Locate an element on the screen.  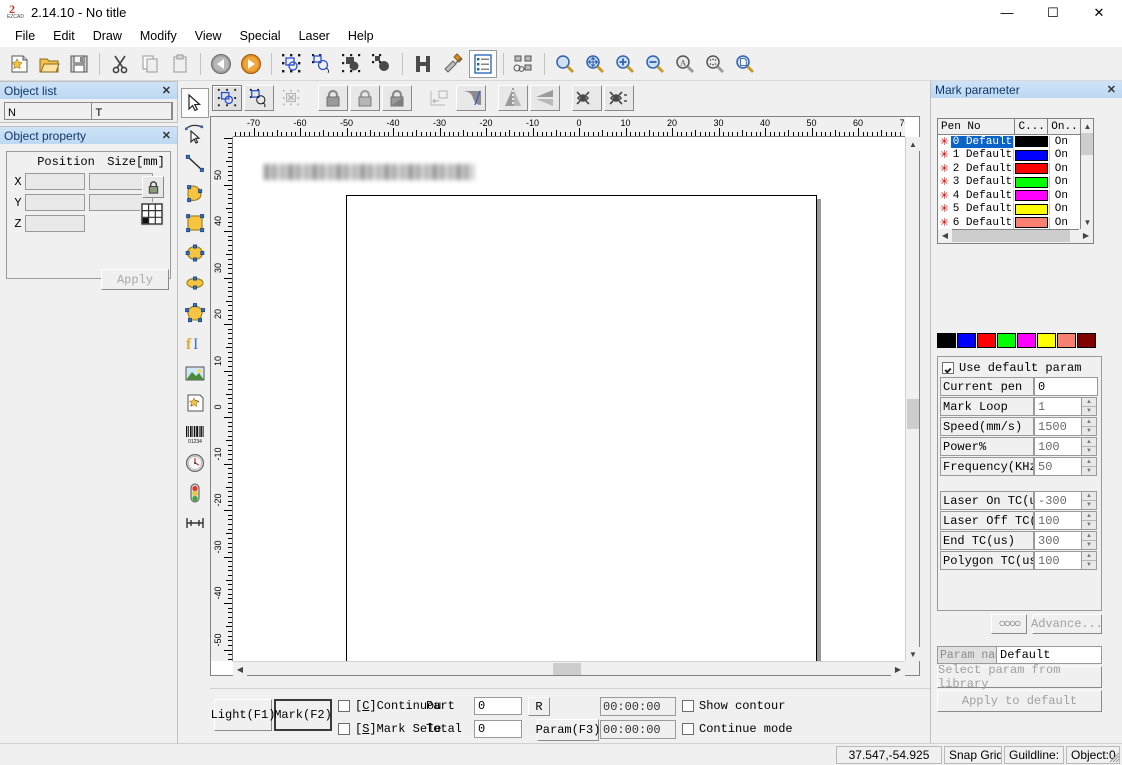
part-count-input: 0 is located at coordinates (498, 706).